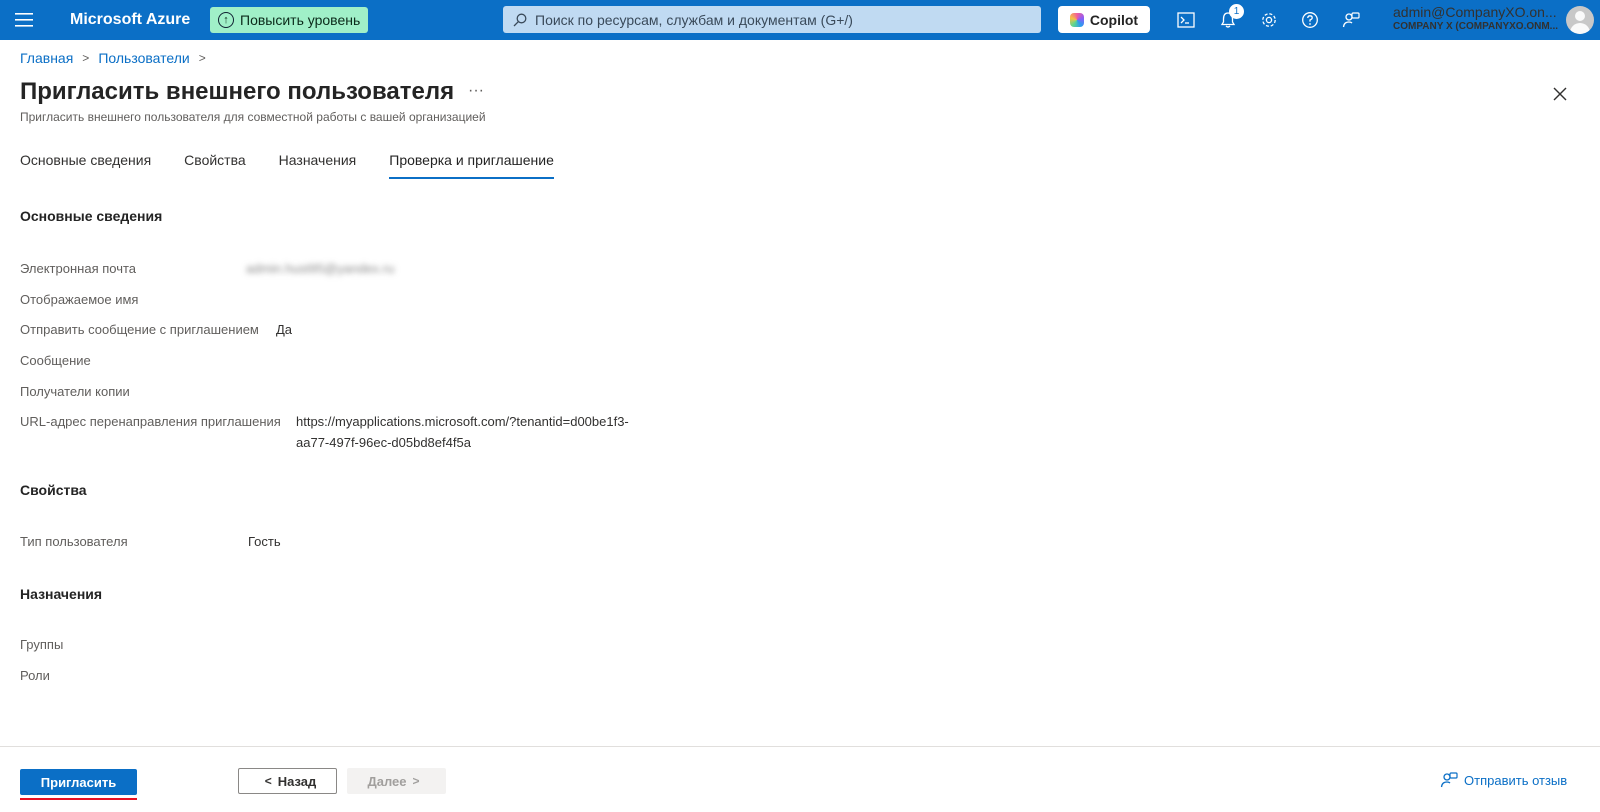 Image resolution: width=1600 pixels, height=812 pixels. Describe the element at coordinates (78, 799) in the screenshot. I see `highlight-underline` at that location.